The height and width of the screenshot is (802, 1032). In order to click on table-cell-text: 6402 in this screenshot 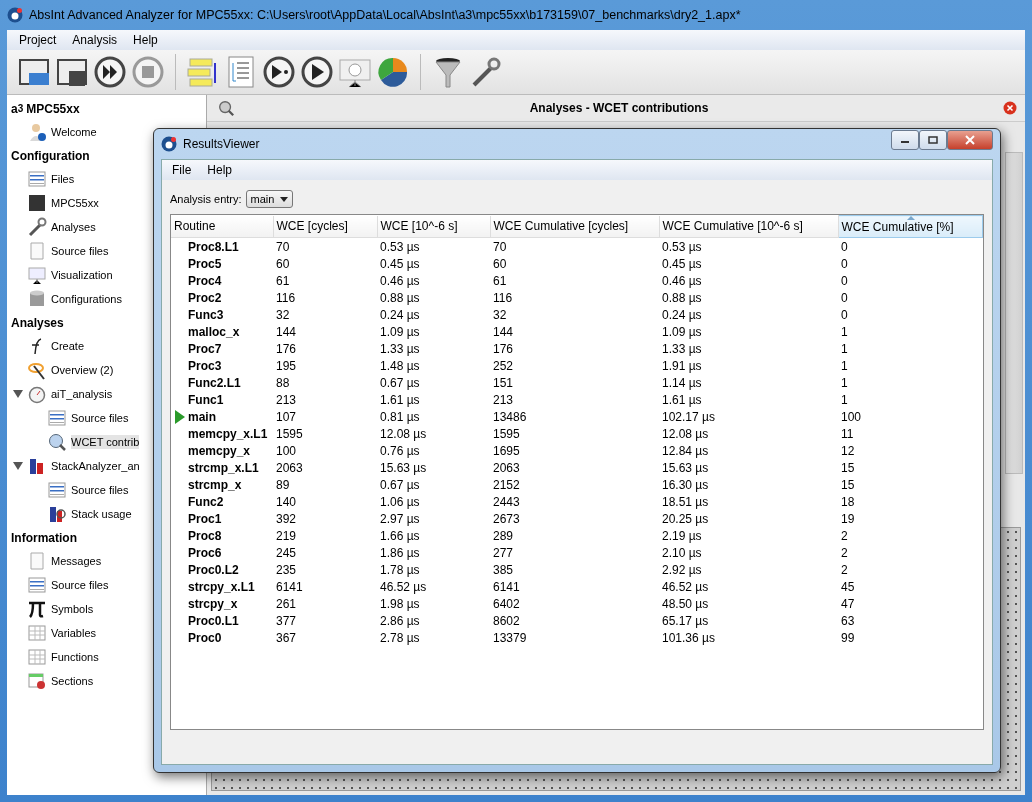, I will do `click(506, 603)`.